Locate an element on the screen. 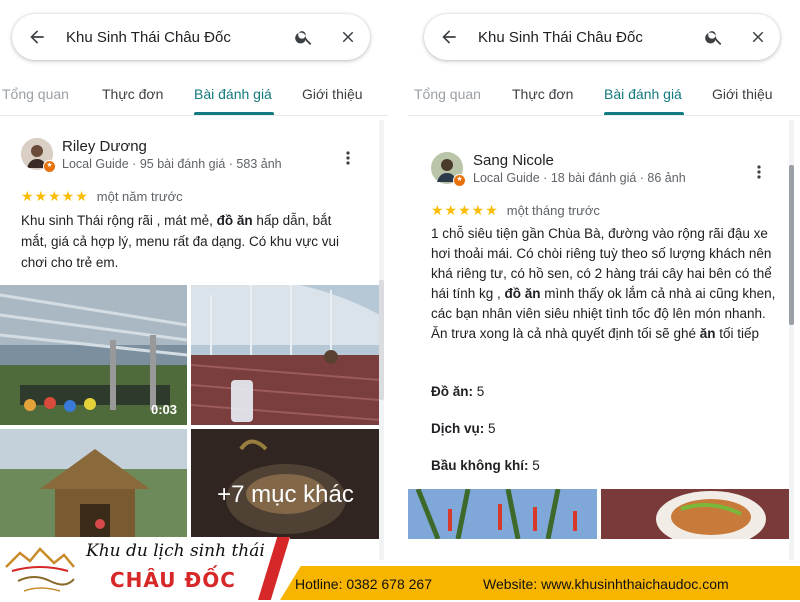 Image resolution: width=800 pixels, height=602 pixels. banner-tagline: Khu du lịch sinh thái is located at coordinates (175, 551).